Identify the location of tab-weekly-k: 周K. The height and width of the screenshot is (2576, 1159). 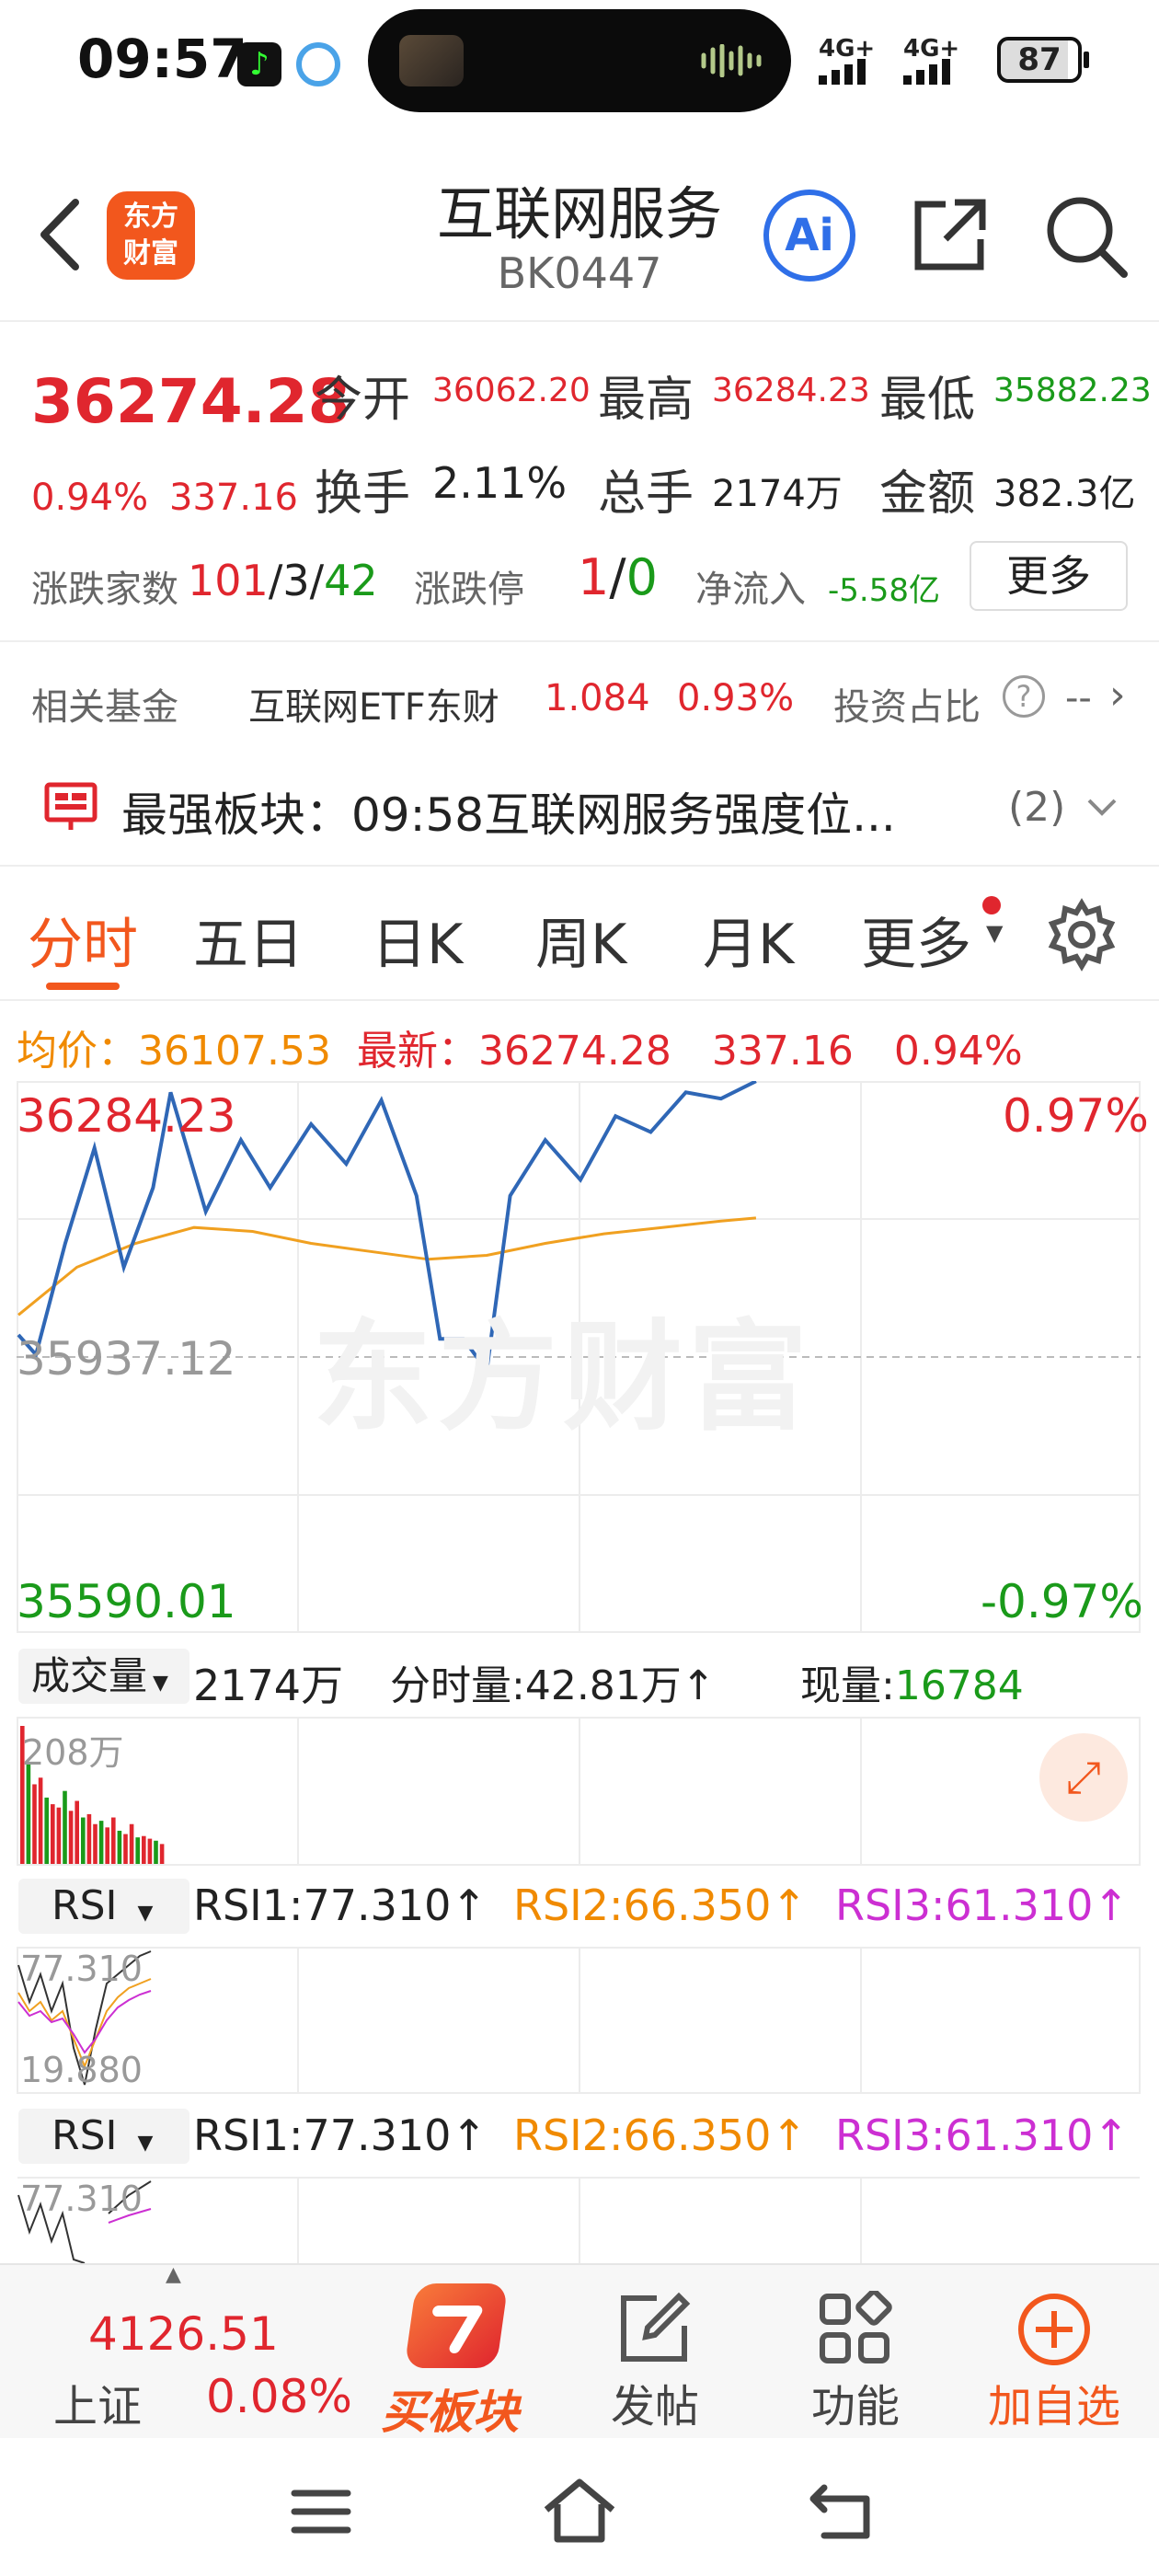
(580, 940).